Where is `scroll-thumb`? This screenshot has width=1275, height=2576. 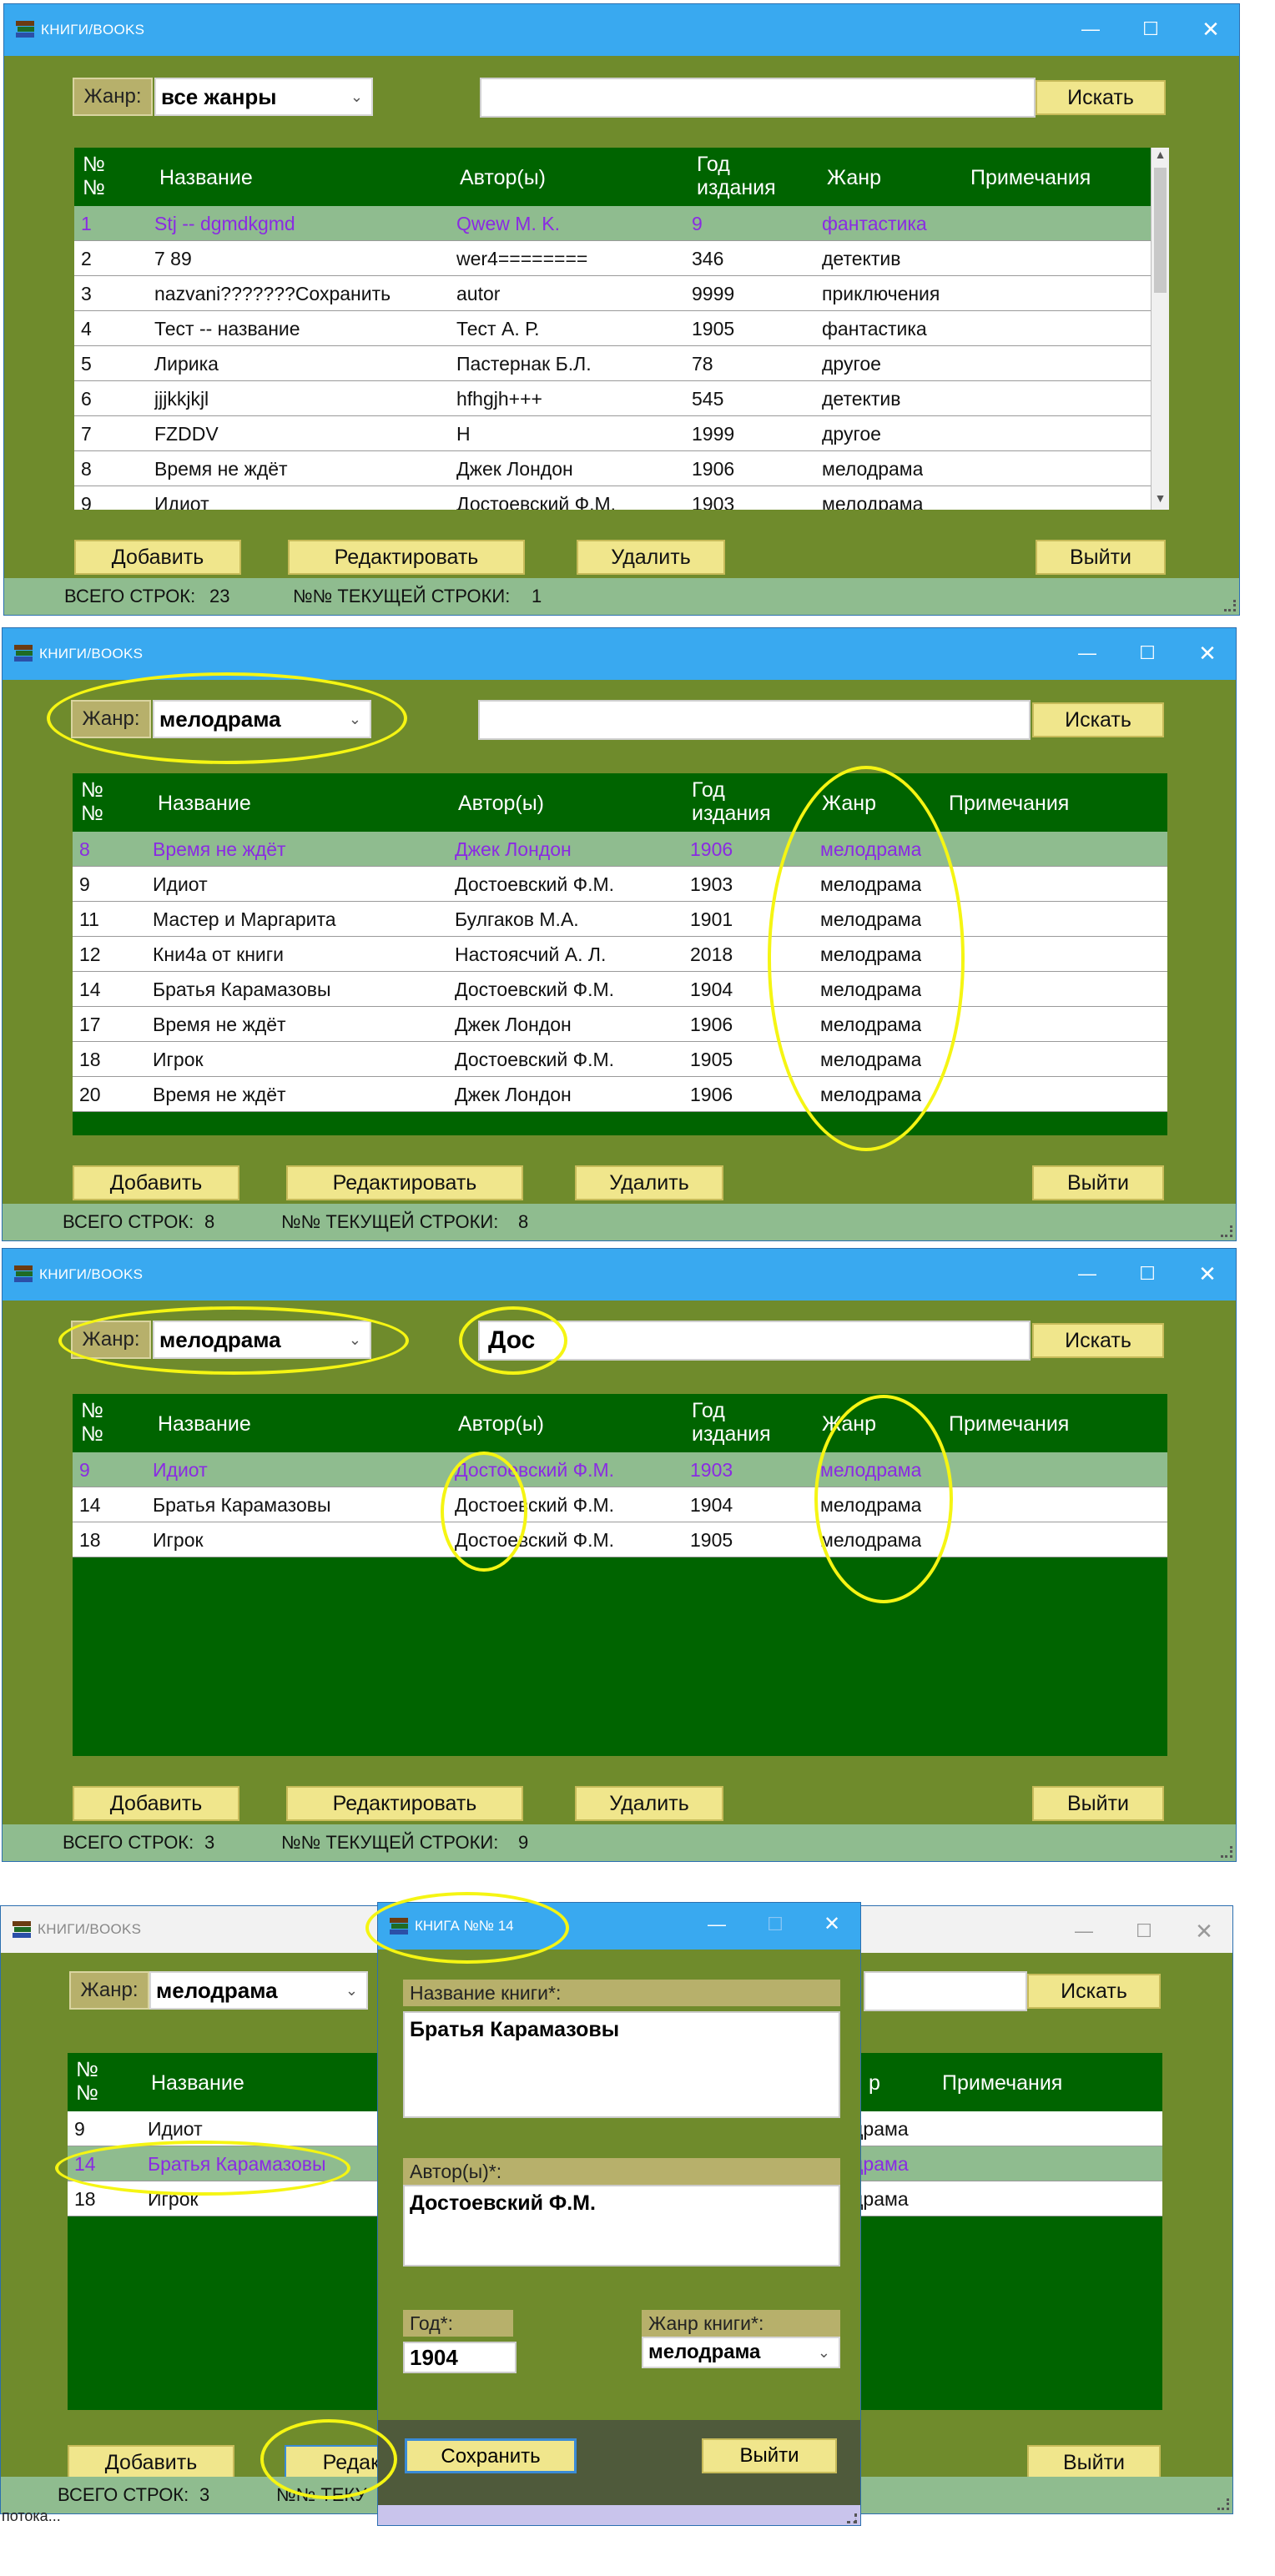 scroll-thumb is located at coordinates (1160, 230).